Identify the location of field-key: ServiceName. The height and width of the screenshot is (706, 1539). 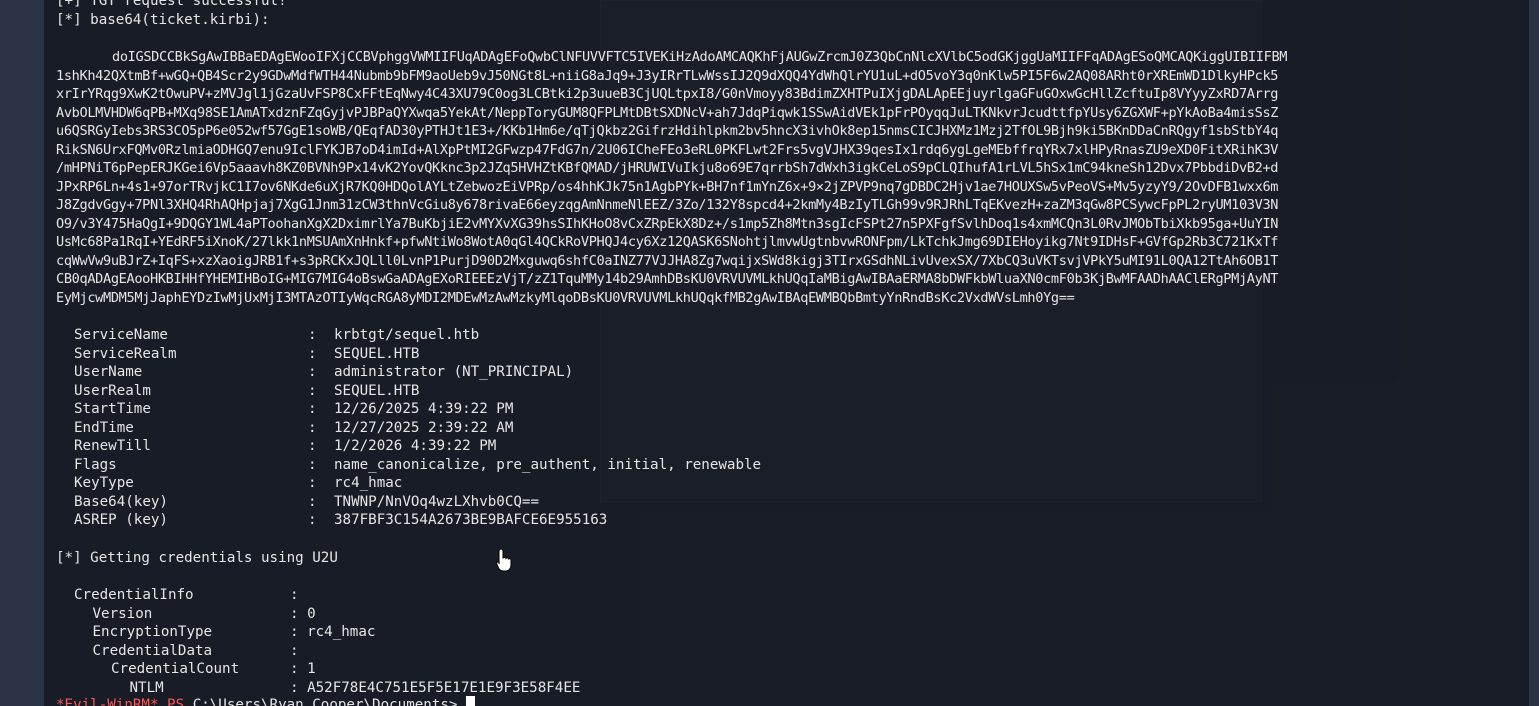
(121, 335).